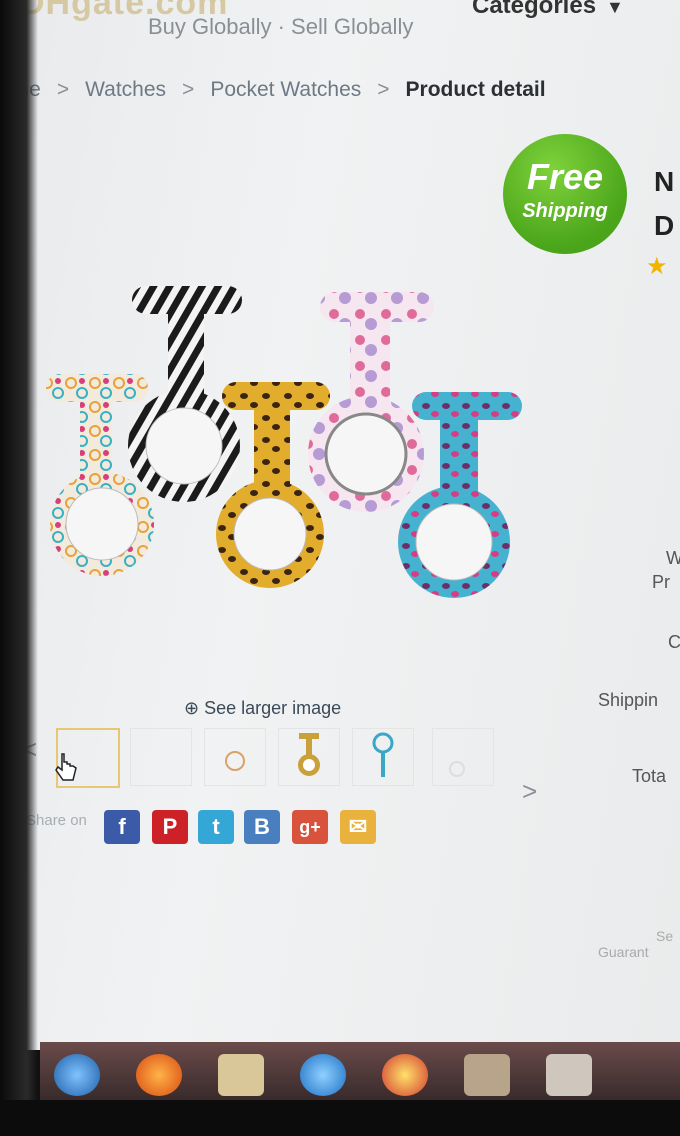  Describe the element at coordinates (122, 827) in the screenshot. I see `facebook-icon: f` at that location.